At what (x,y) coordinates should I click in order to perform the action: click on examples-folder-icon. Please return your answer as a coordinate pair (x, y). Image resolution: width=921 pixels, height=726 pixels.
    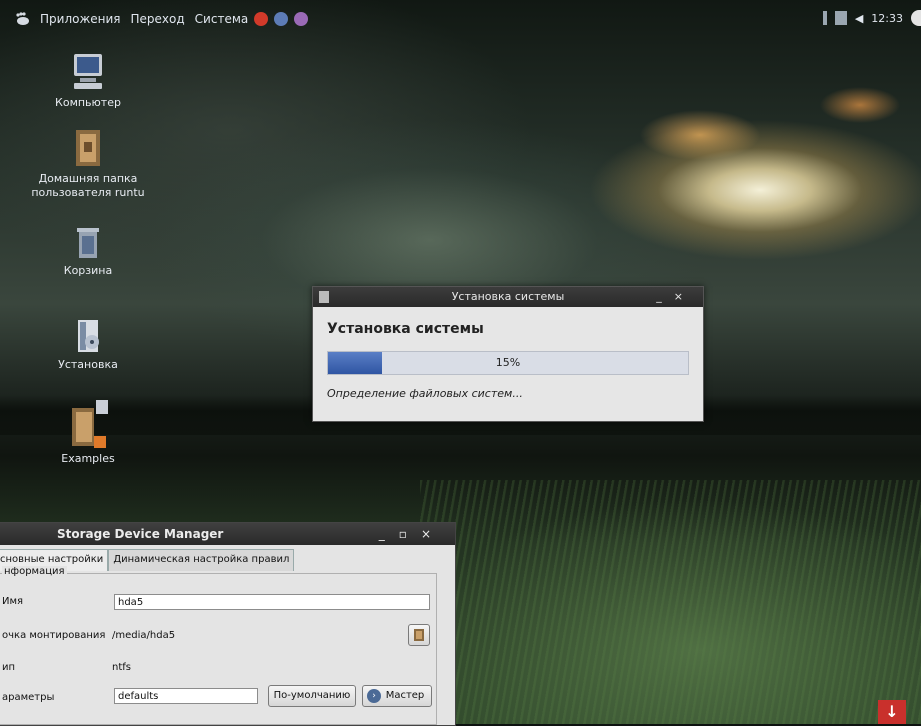
    Looking at the image, I should click on (90, 424).